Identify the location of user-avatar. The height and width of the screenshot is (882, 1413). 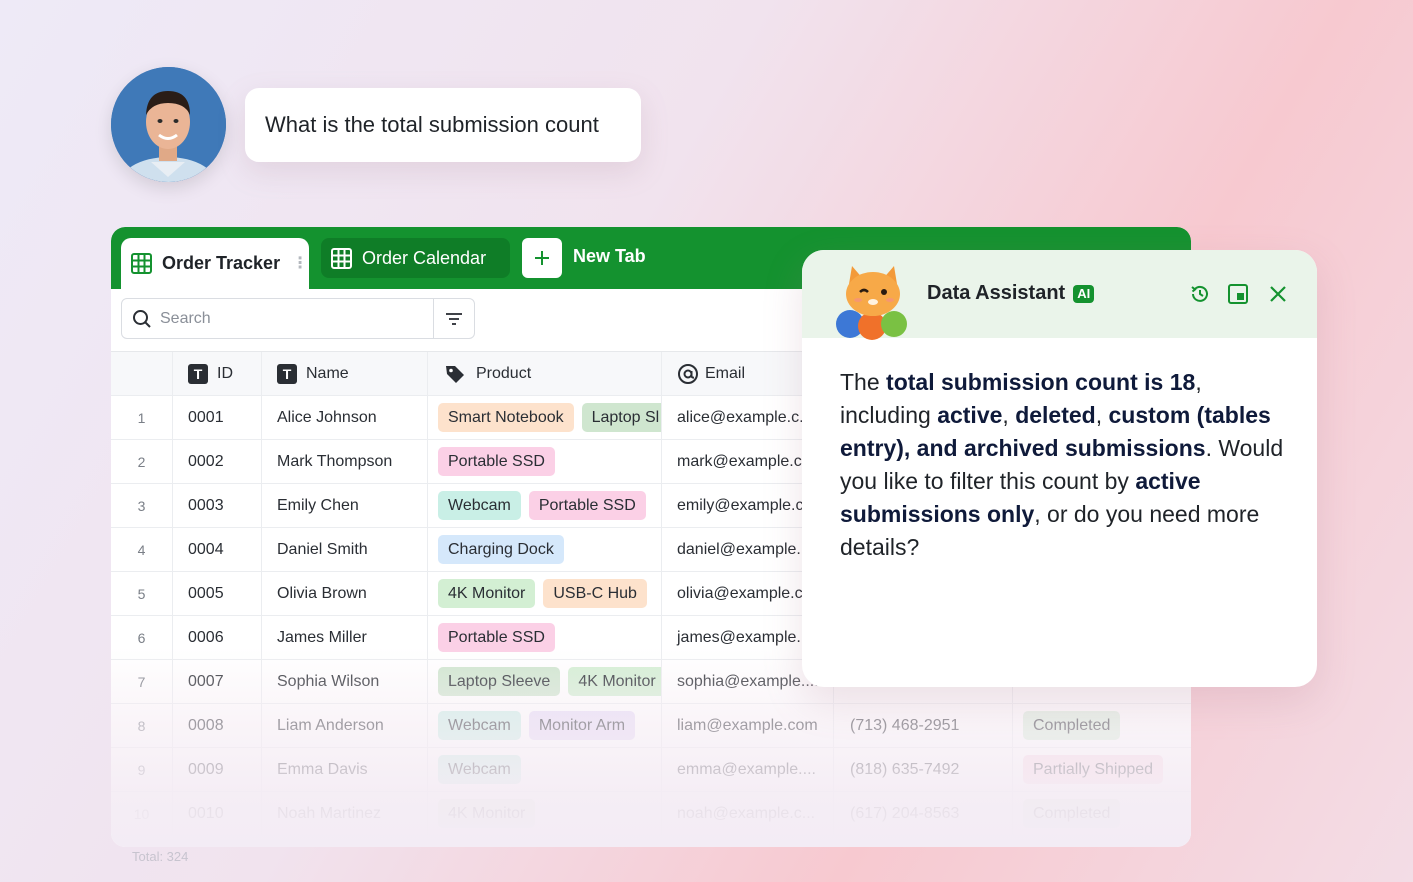
(168, 124).